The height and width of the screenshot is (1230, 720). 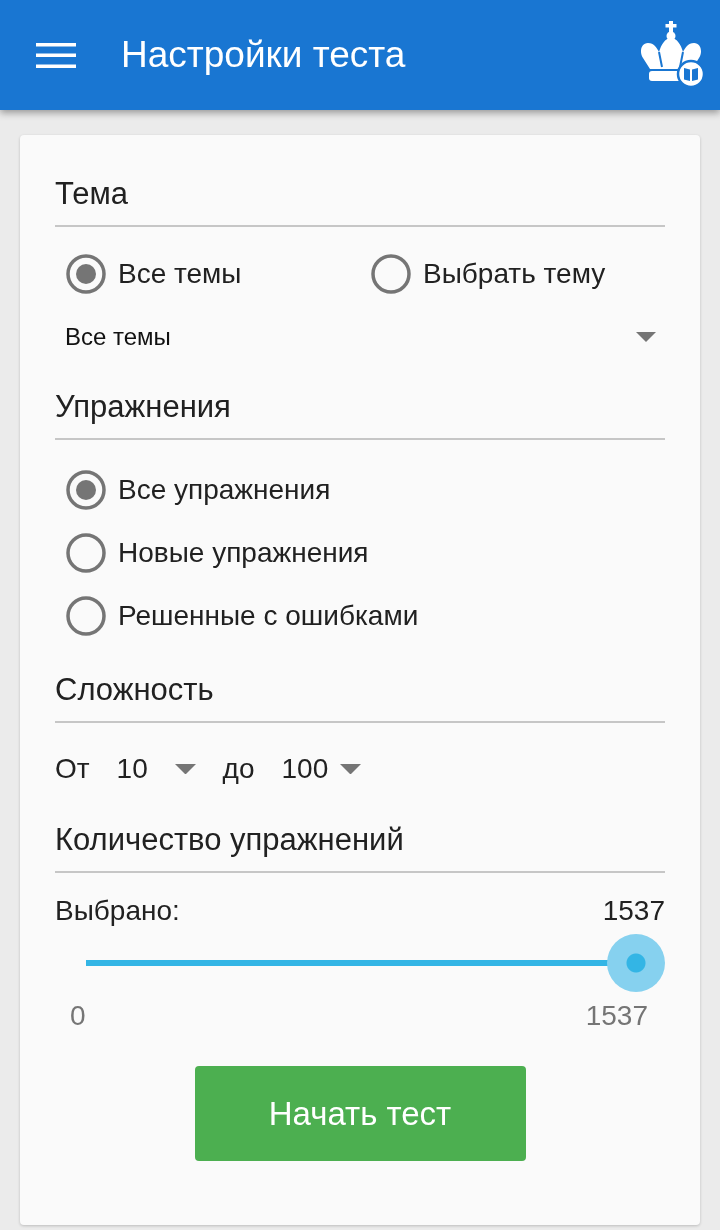 What do you see at coordinates (239, 616) in the screenshot?
I see `radio-option: Решенные с ошибками` at bounding box center [239, 616].